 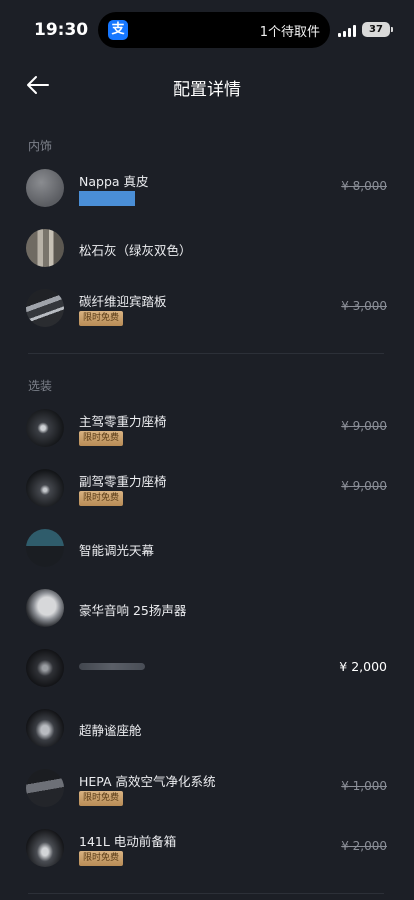 What do you see at coordinates (214, 30) in the screenshot?
I see `dynamic-island: 支 1个待取件` at bounding box center [214, 30].